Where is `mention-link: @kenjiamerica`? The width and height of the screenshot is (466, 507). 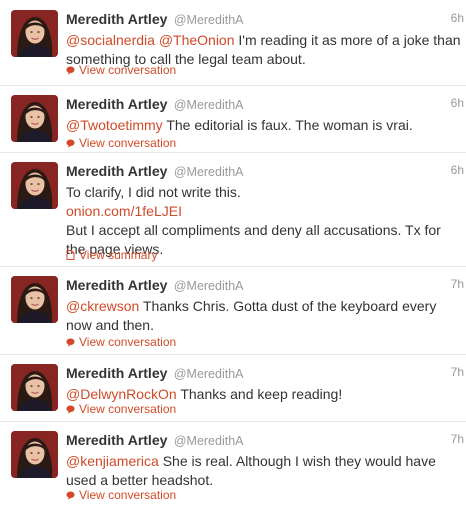 mention-link: @kenjiamerica is located at coordinates (112, 461).